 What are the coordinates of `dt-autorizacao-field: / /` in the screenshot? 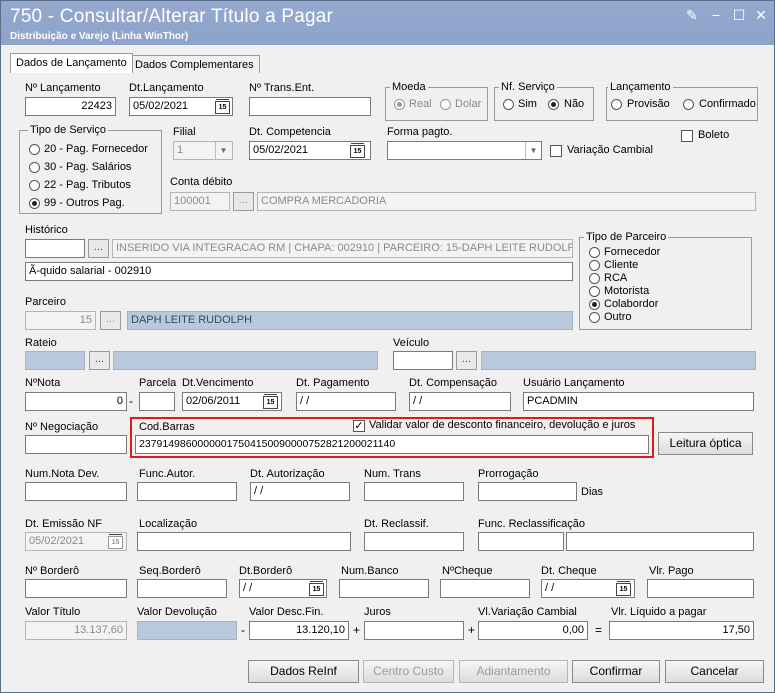 It's located at (300, 491).